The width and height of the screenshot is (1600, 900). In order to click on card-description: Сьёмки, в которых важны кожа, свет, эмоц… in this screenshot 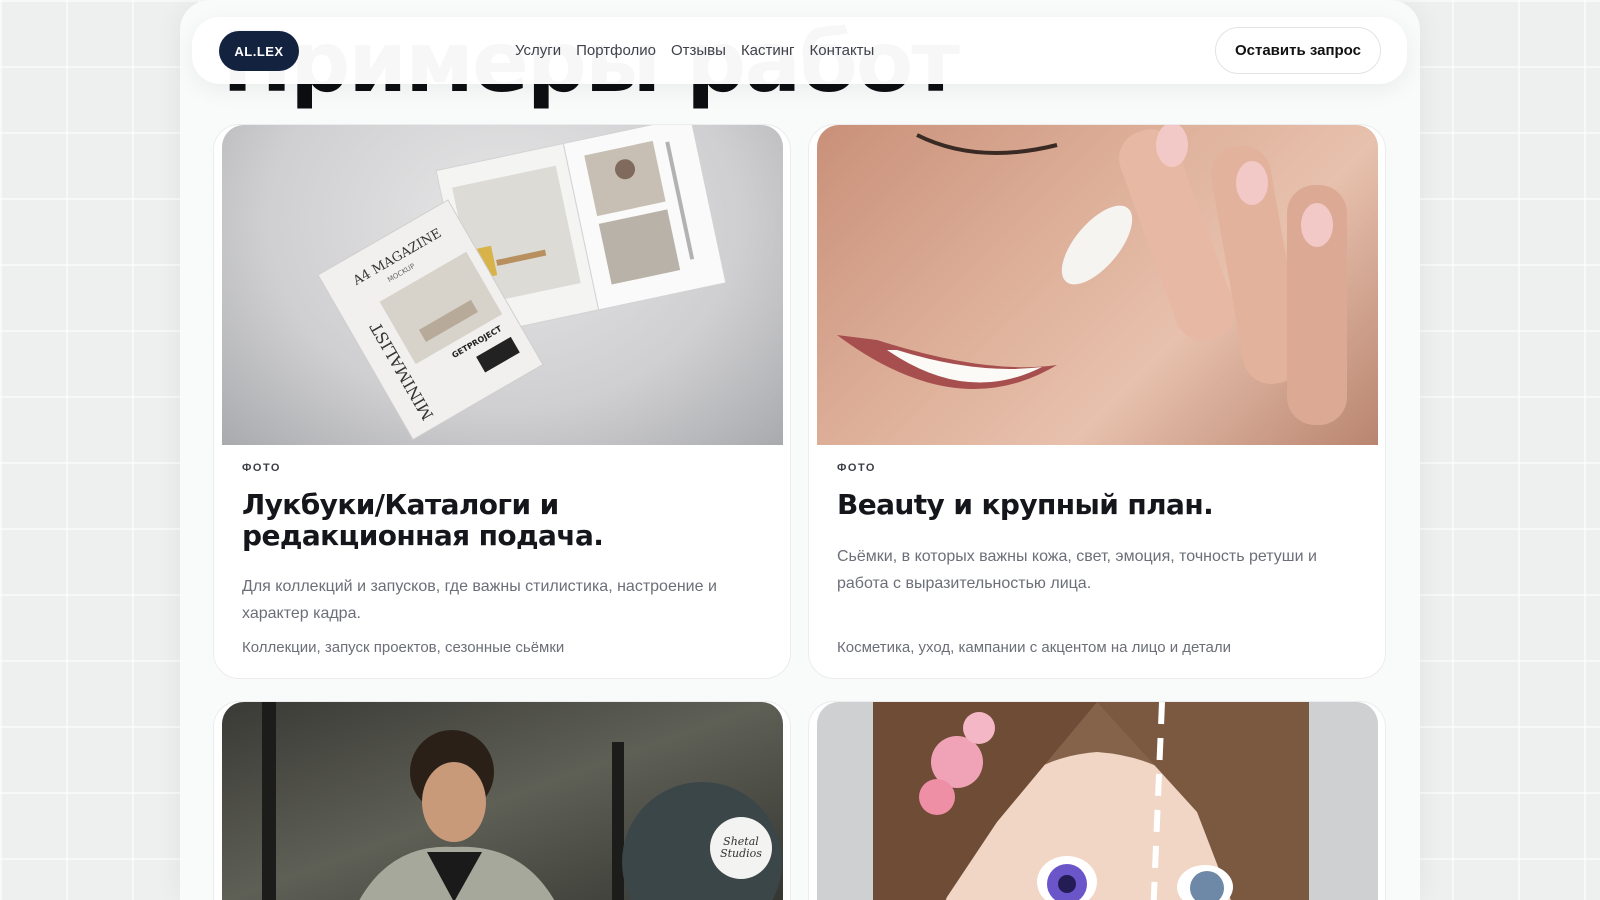, I will do `click(1077, 570)`.